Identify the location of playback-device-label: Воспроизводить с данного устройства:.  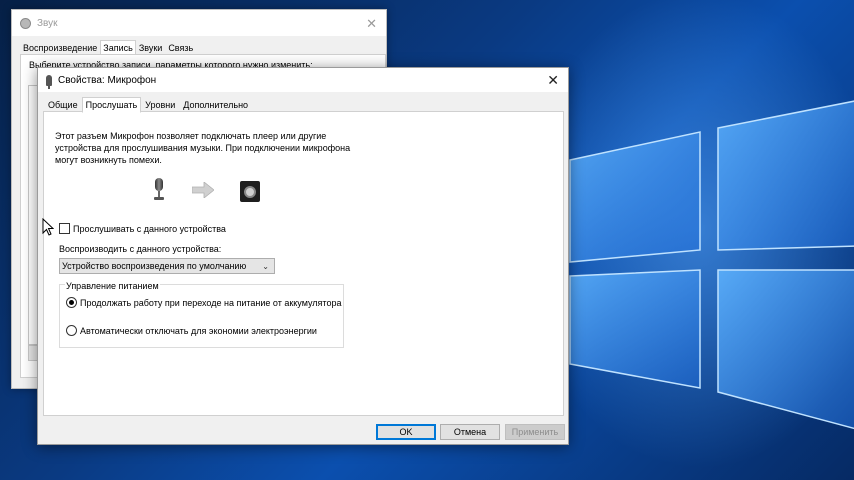
(140, 249).